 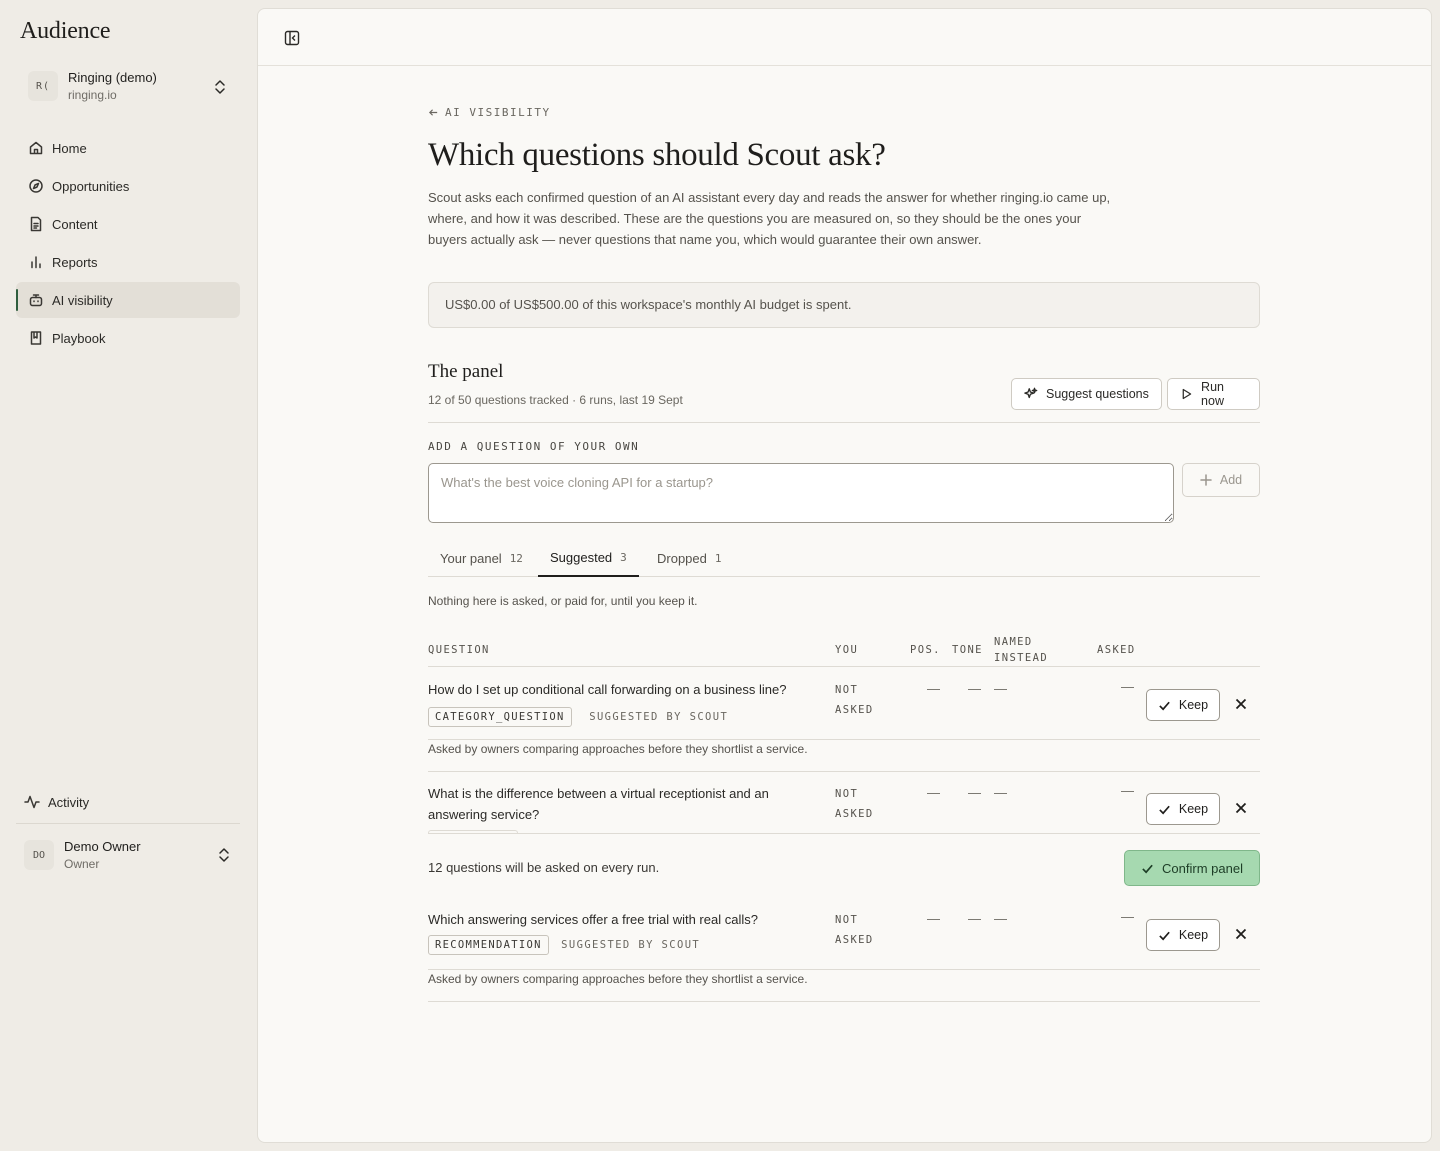 What do you see at coordinates (128, 802) in the screenshot?
I see `activity-link: Activity` at bounding box center [128, 802].